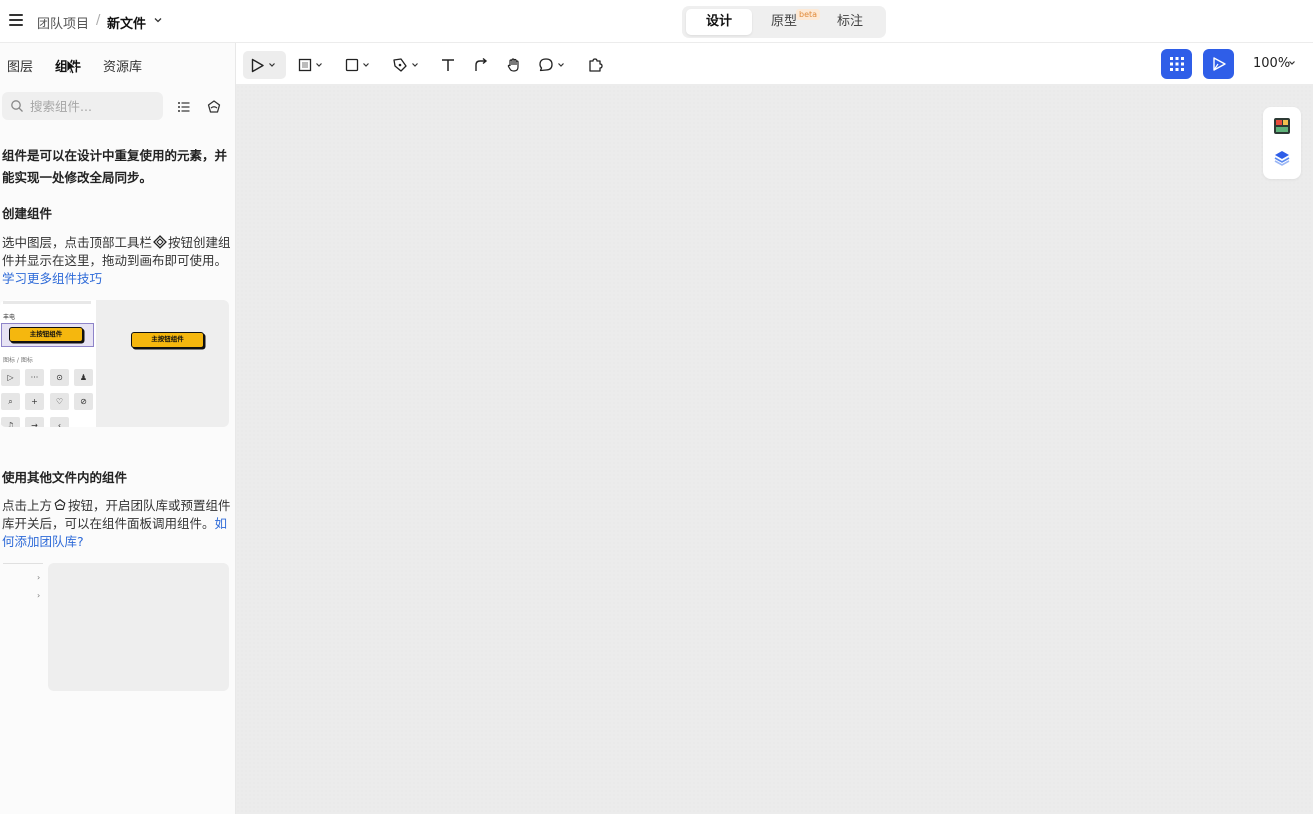 Image resolution: width=1313 pixels, height=814 pixels. What do you see at coordinates (20, 65) in the screenshot?
I see `tab-layers: 图层` at bounding box center [20, 65].